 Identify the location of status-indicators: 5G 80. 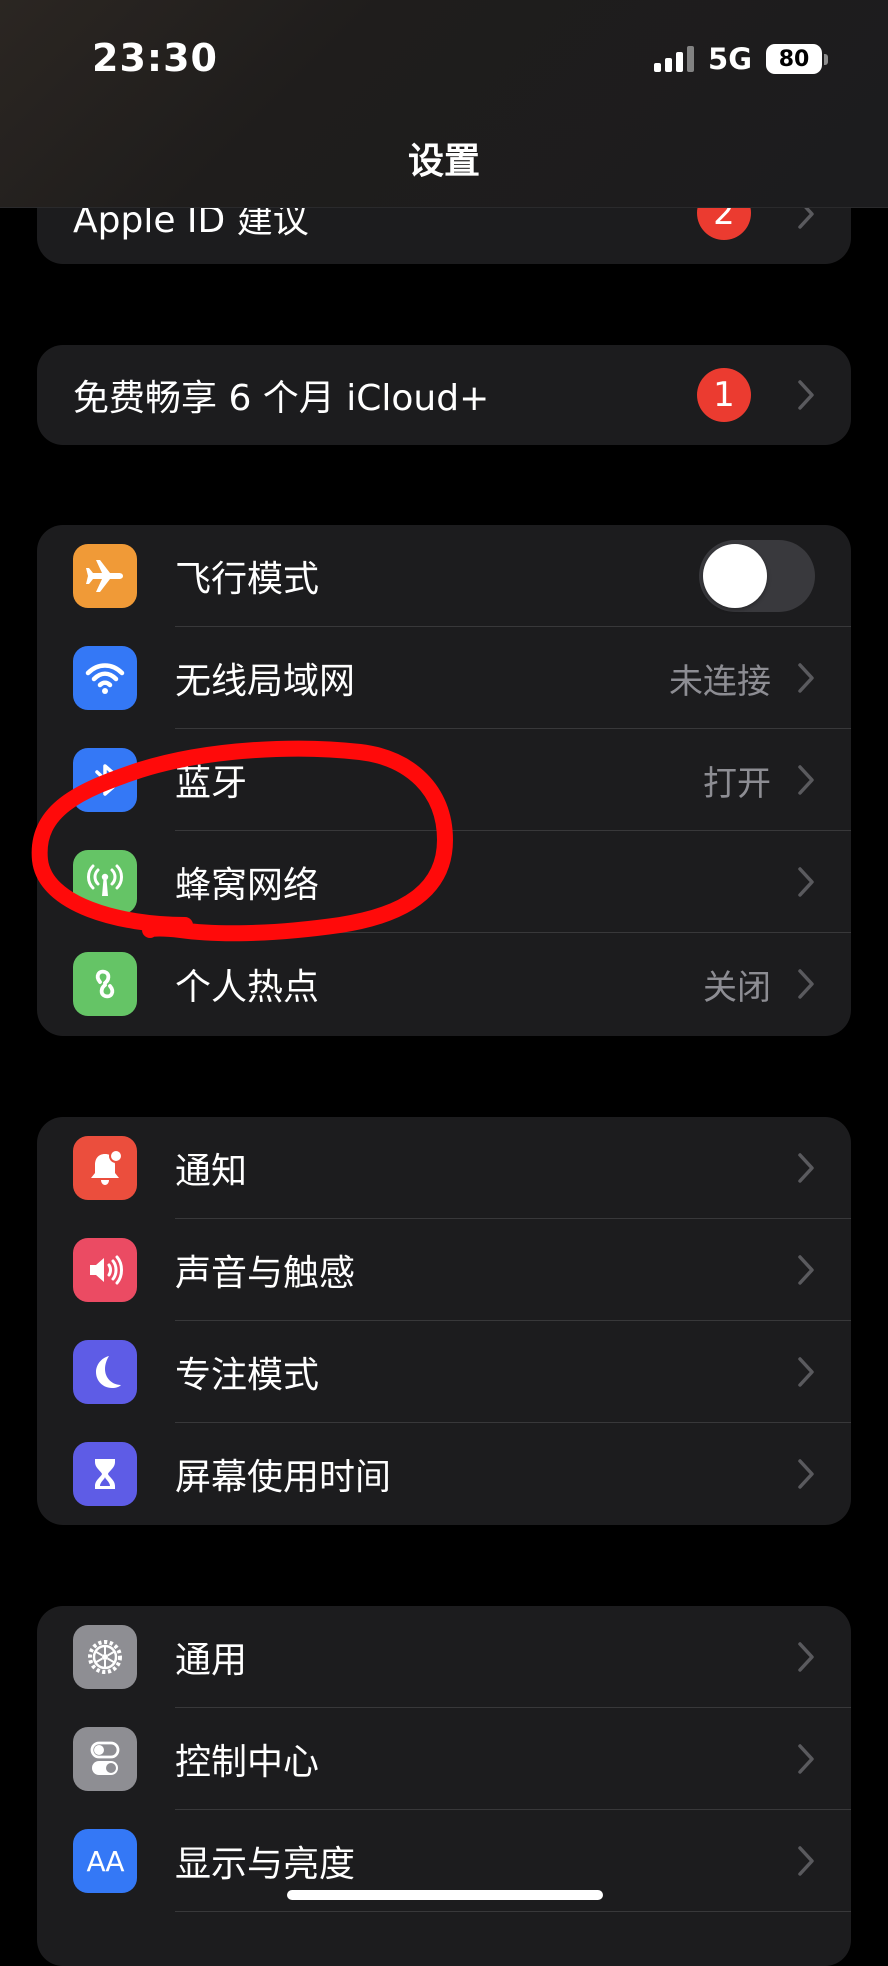
(741, 59).